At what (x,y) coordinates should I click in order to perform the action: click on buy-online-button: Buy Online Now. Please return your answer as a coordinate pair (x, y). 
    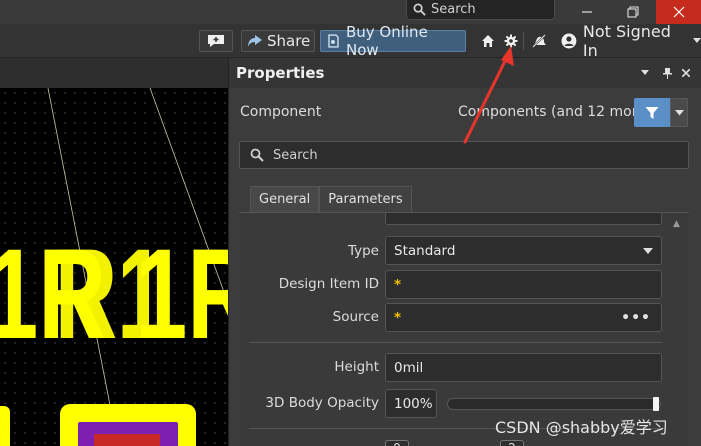
    Looking at the image, I should click on (393, 41).